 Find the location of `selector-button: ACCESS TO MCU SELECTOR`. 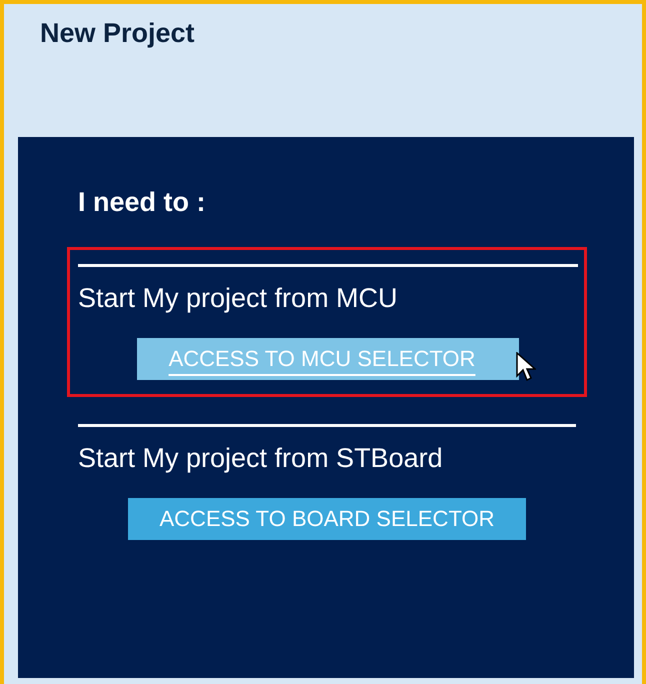

selector-button: ACCESS TO MCU SELECTOR is located at coordinates (328, 359).